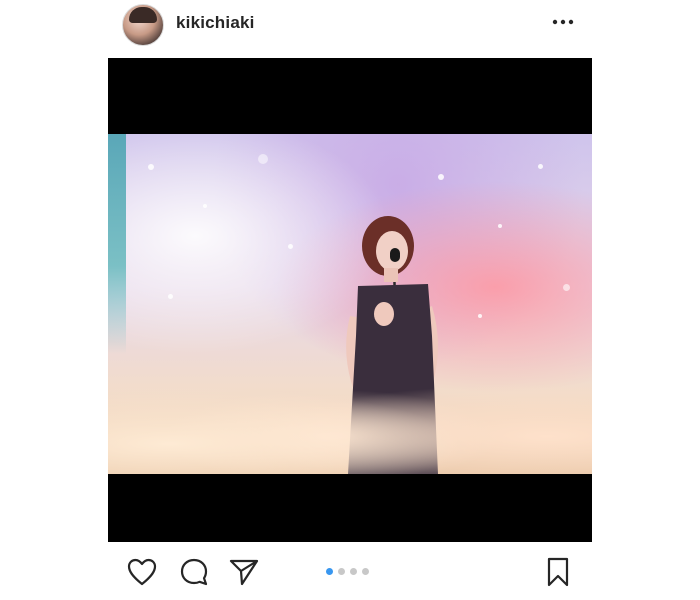 The image size is (700, 600). I want to click on send-icon, so click(244, 572).